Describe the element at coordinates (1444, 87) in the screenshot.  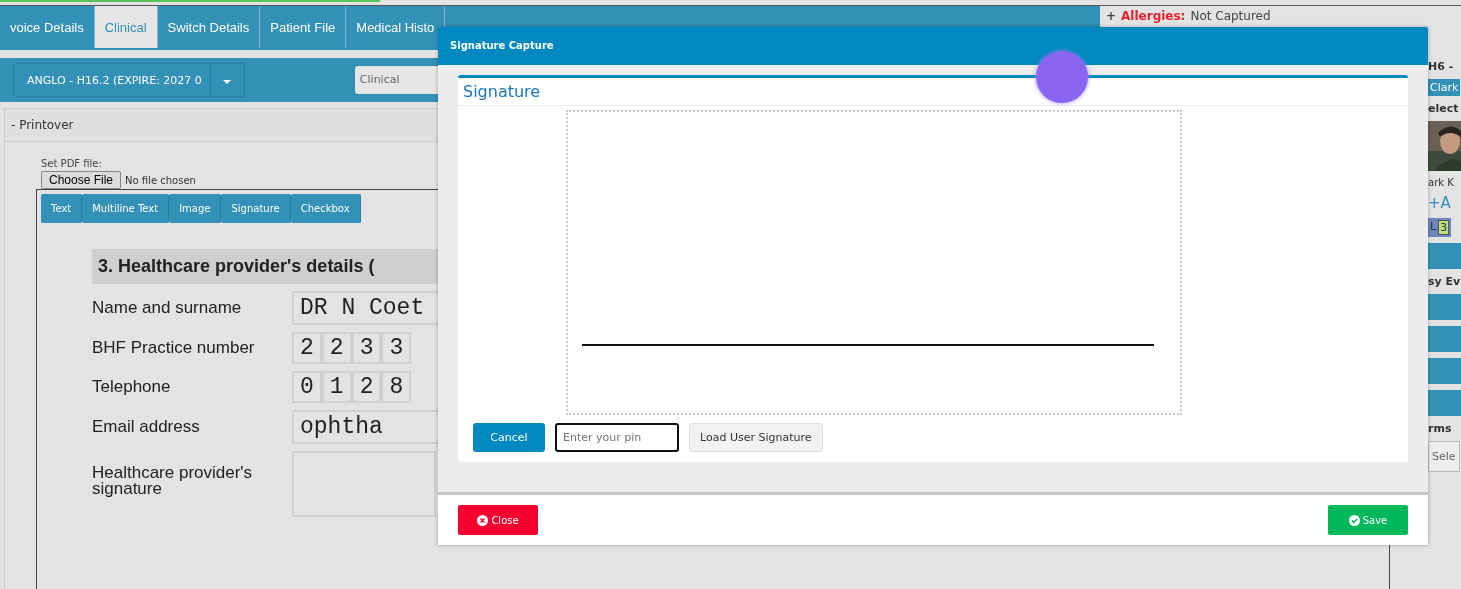
I see `name-badge: Clark` at that location.